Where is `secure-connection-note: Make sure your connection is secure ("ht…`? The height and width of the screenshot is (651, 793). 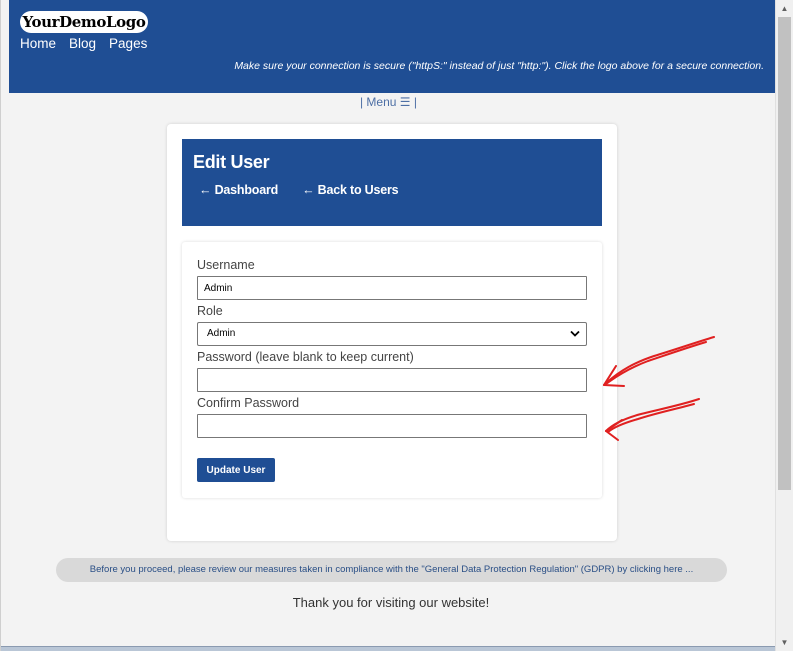 secure-connection-note: Make sure your connection is secure ("ht… is located at coordinates (499, 66).